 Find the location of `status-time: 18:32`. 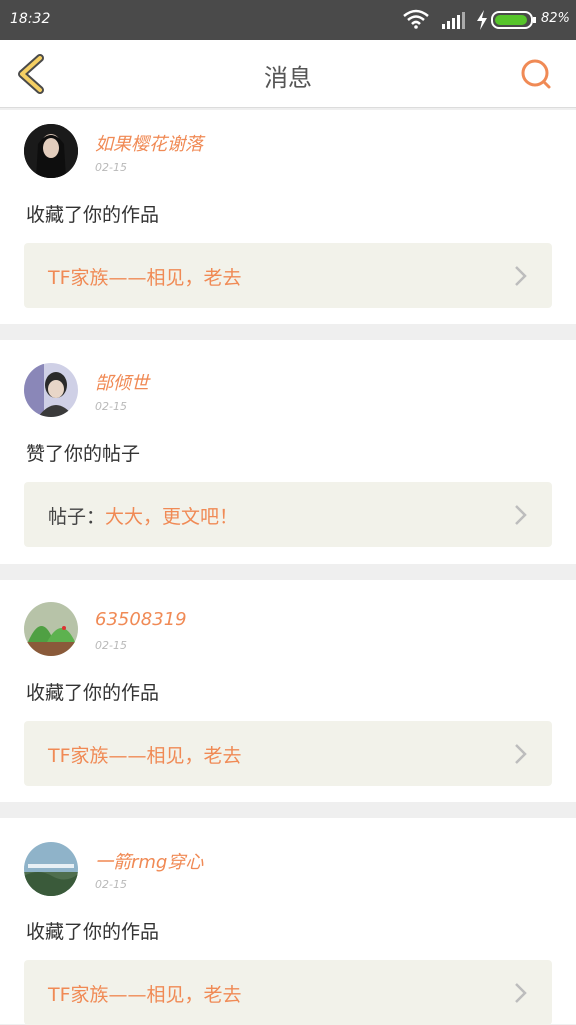

status-time: 18:32 is located at coordinates (30, 19).